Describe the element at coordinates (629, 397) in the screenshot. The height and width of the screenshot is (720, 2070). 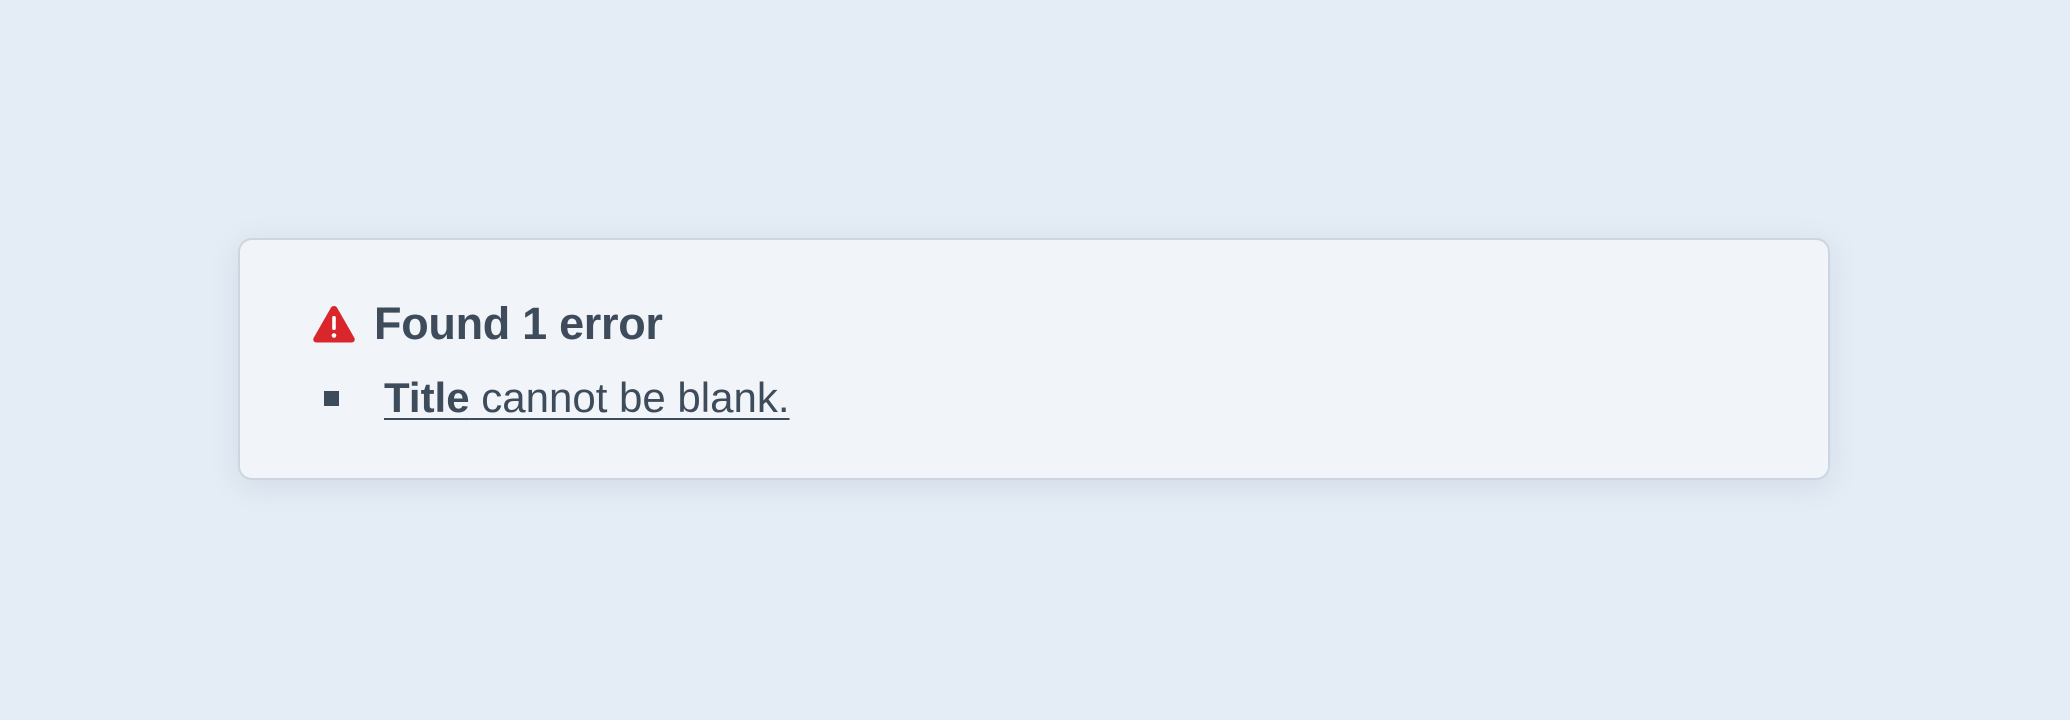
I see `error-message: cannot be blank.` at that location.